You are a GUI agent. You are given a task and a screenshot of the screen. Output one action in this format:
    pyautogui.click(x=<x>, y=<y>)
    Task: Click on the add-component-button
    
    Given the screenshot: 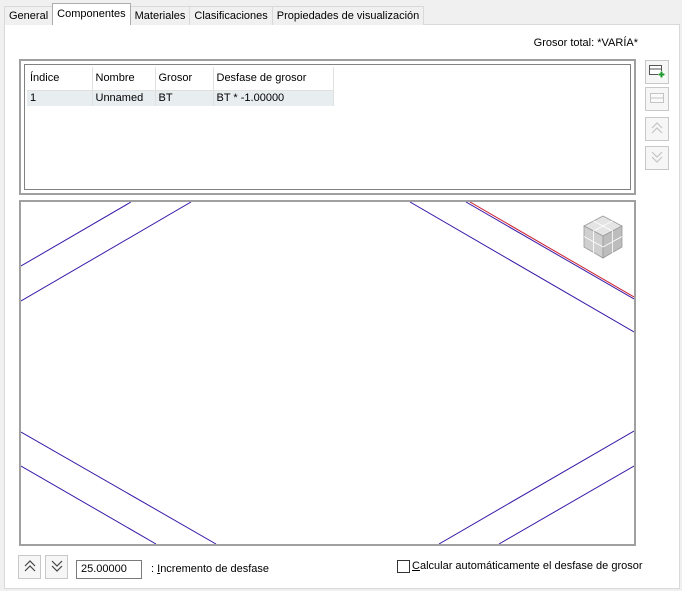 What is the action you would take?
    pyautogui.click(x=657, y=72)
    